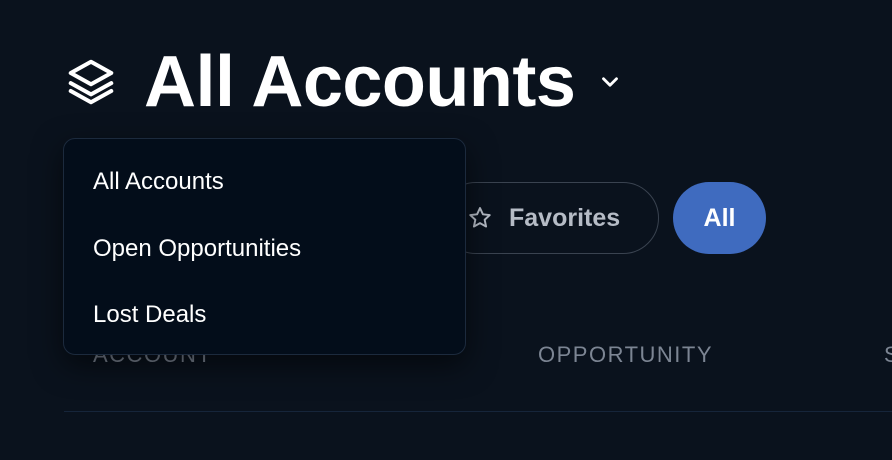  Describe the element at coordinates (264, 249) in the screenshot. I see `dropdown-item-open-opportunities: Open Opportunities` at that location.